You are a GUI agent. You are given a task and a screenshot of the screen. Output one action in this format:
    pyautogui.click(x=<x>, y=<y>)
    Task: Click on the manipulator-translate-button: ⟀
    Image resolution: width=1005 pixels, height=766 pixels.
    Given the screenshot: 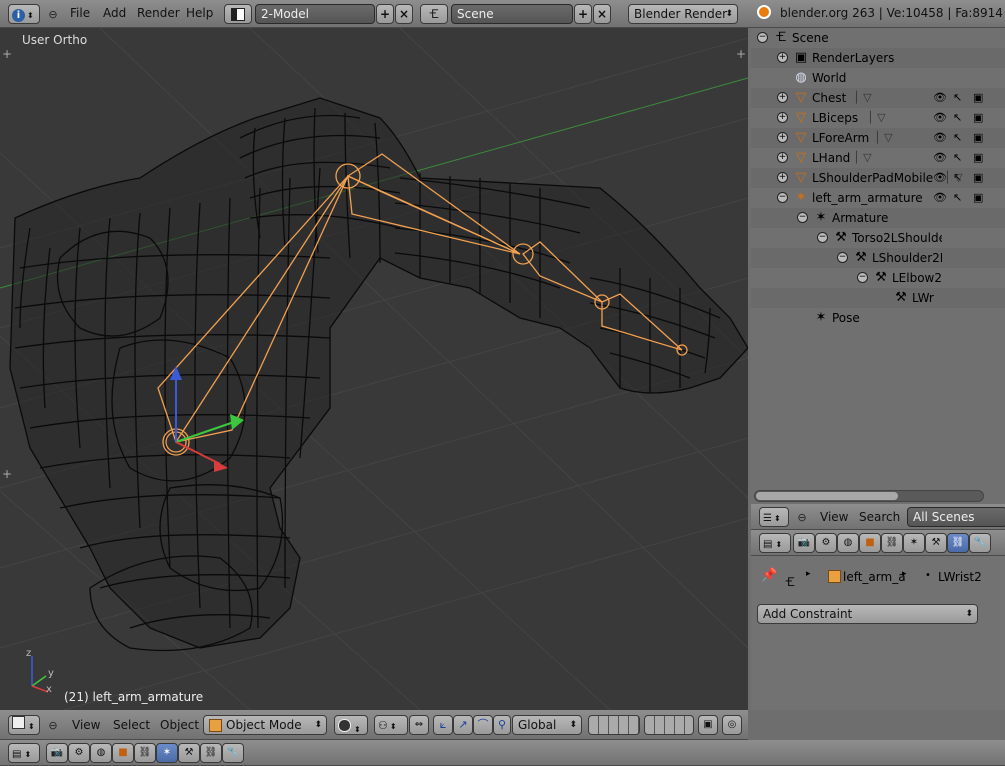 What is the action you would take?
    pyautogui.click(x=443, y=725)
    